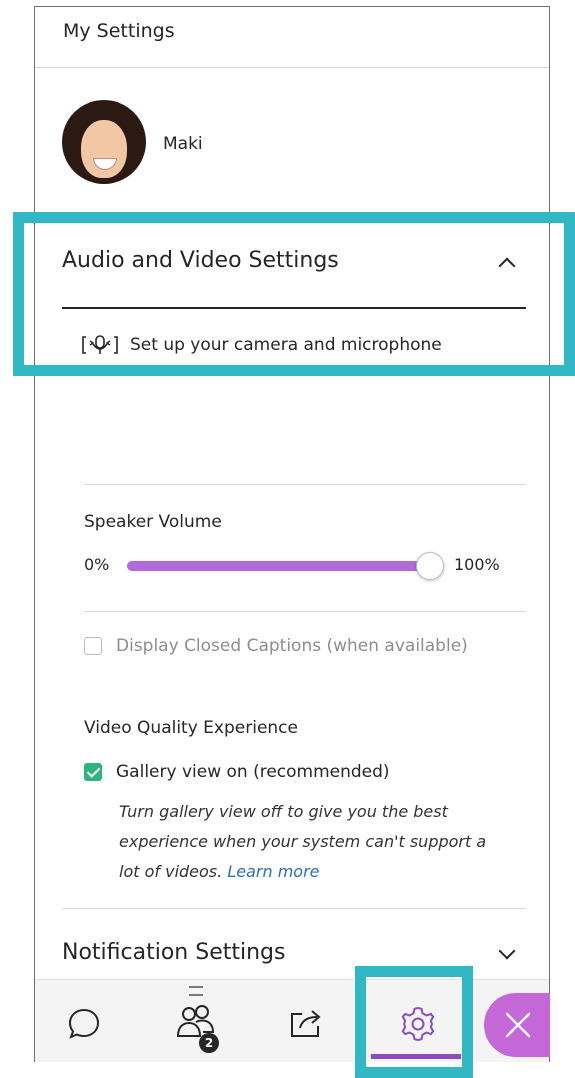 Image resolution: width=575 pixels, height=1078 pixels. Describe the element at coordinates (273, 871) in the screenshot. I see `learn-more-link: Learn more` at that location.